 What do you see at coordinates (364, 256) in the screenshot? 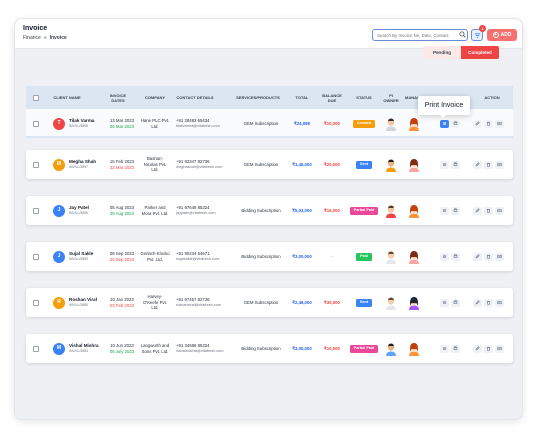
I see `status-badge: Paid` at bounding box center [364, 256].